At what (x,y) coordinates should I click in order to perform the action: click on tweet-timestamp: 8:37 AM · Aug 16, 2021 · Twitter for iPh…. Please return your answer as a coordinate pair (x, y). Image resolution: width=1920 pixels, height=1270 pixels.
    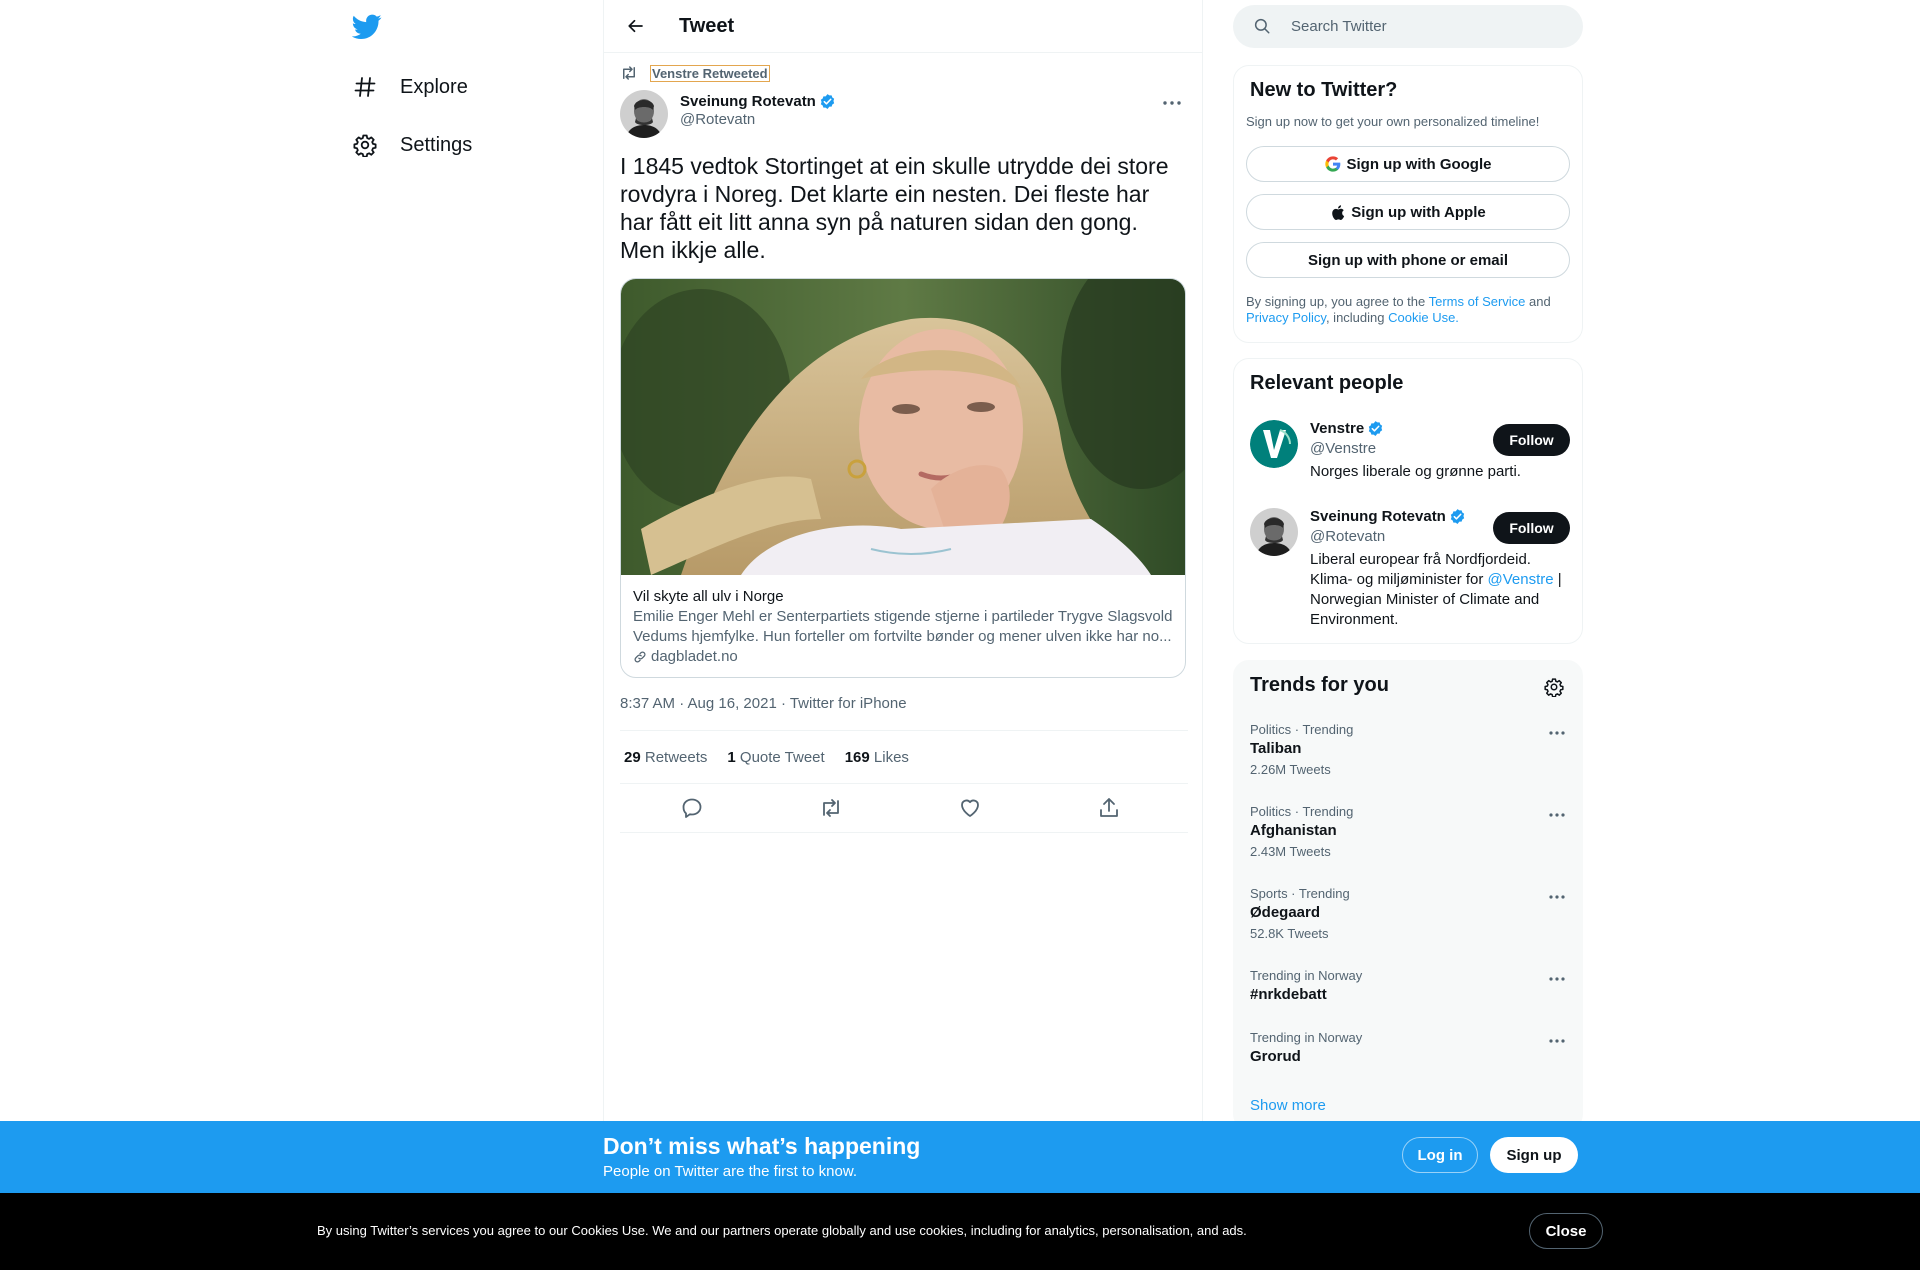
    Looking at the image, I should click on (763, 703).